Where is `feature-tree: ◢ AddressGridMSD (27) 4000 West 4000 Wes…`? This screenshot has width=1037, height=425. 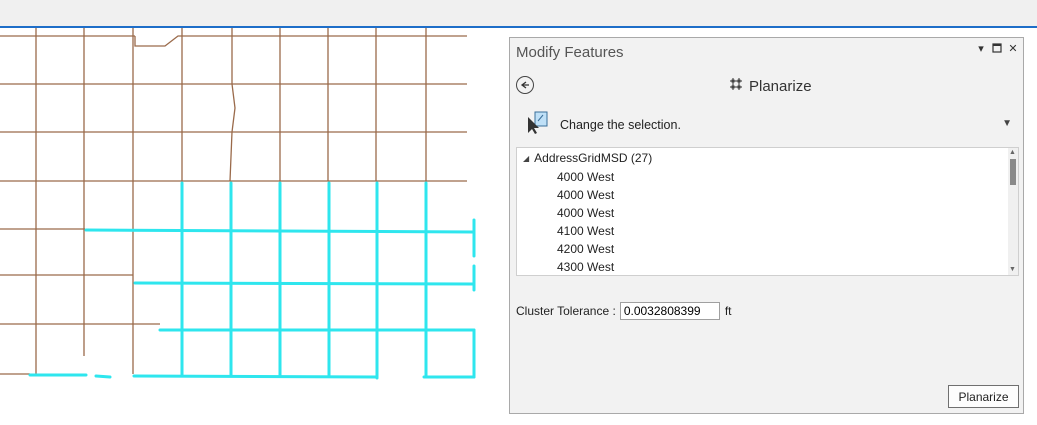
feature-tree: ◢ AddressGridMSD (27) 4000 West 4000 Wes… is located at coordinates (767, 211).